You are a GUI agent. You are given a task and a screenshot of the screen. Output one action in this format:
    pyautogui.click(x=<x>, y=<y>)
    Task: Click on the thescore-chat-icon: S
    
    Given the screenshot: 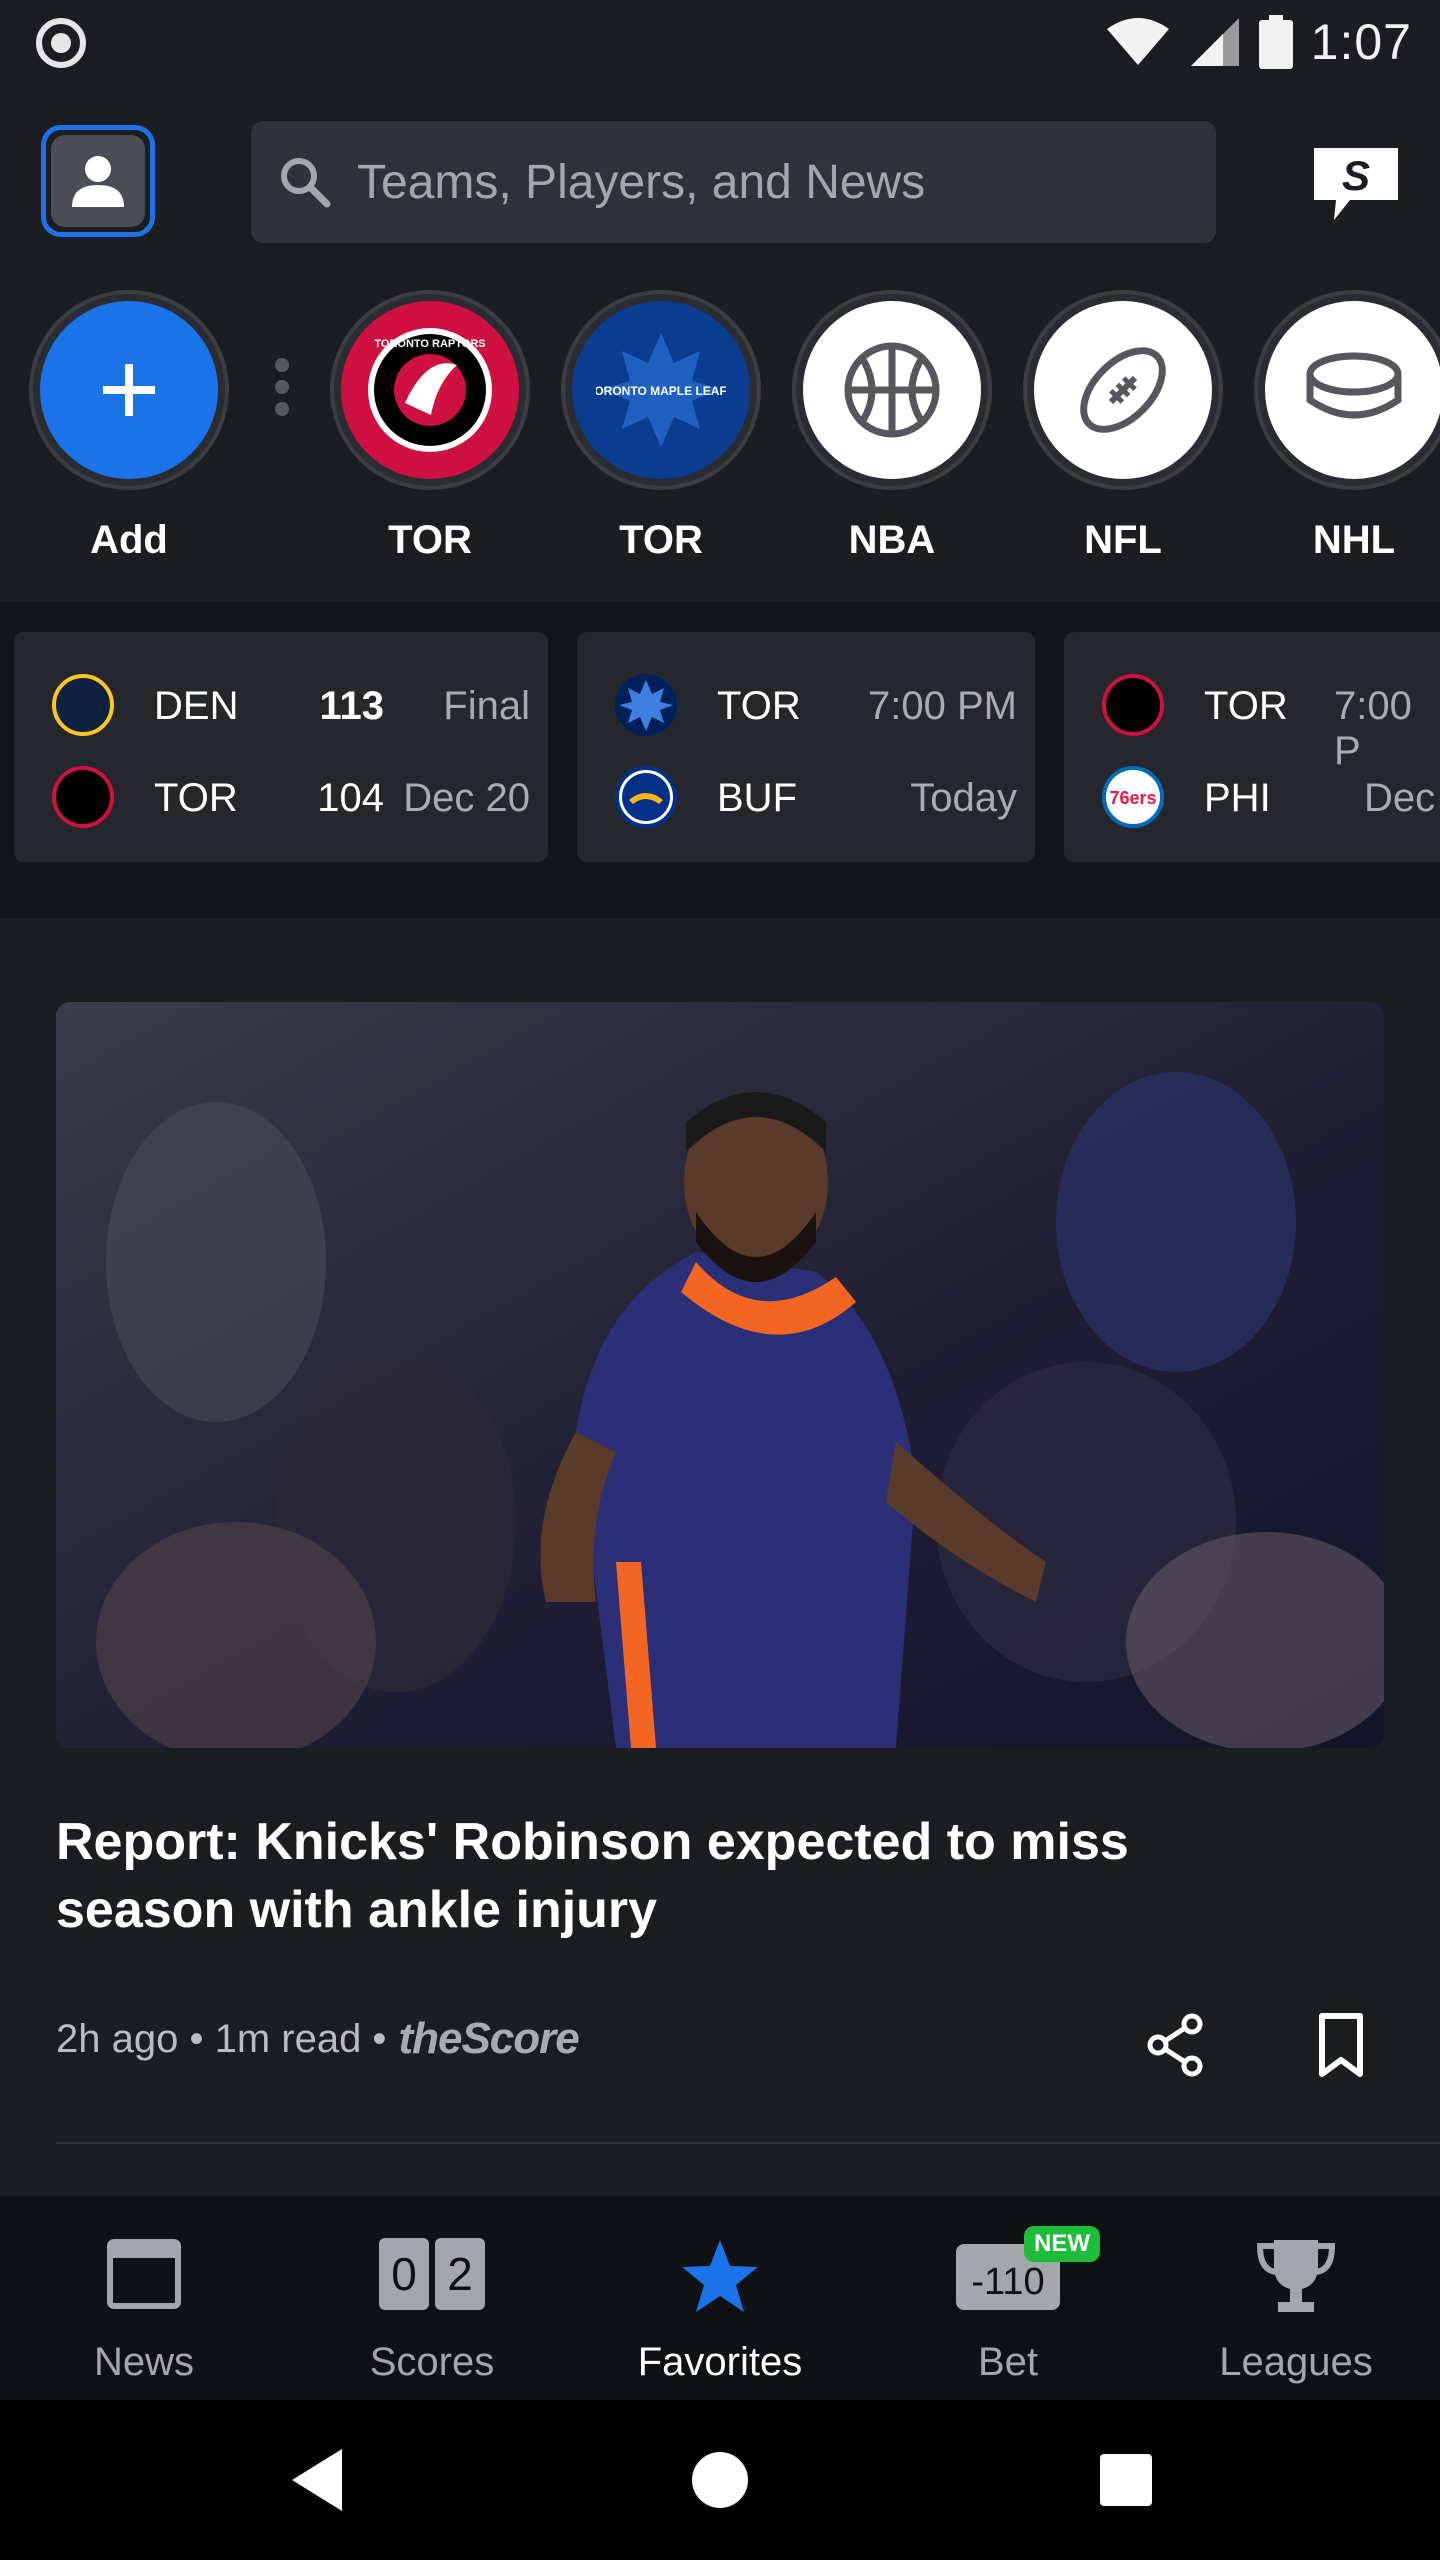 What is the action you would take?
    pyautogui.click(x=1356, y=184)
    